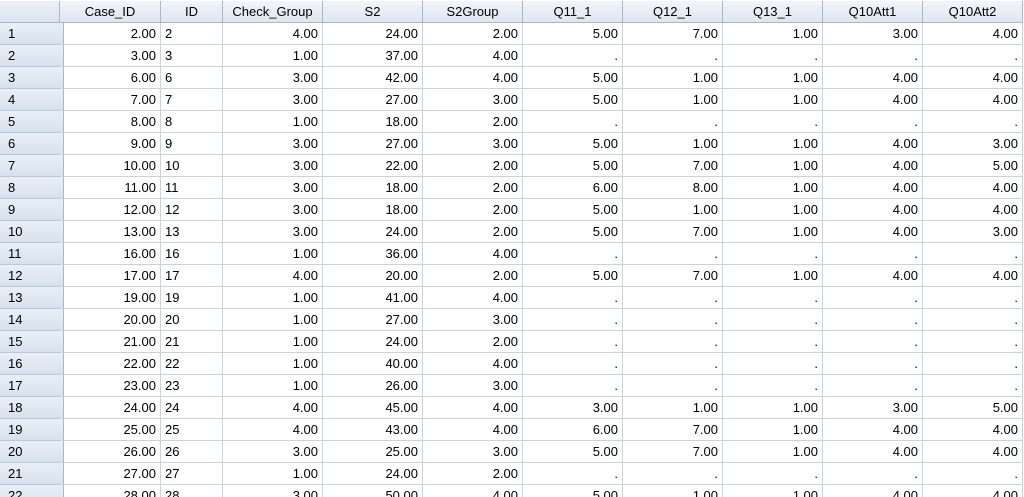 The height and width of the screenshot is (497, 1024). Describe the element at coordinates (32, 232) in the screenshot. I see `row-number: 10` at that location.